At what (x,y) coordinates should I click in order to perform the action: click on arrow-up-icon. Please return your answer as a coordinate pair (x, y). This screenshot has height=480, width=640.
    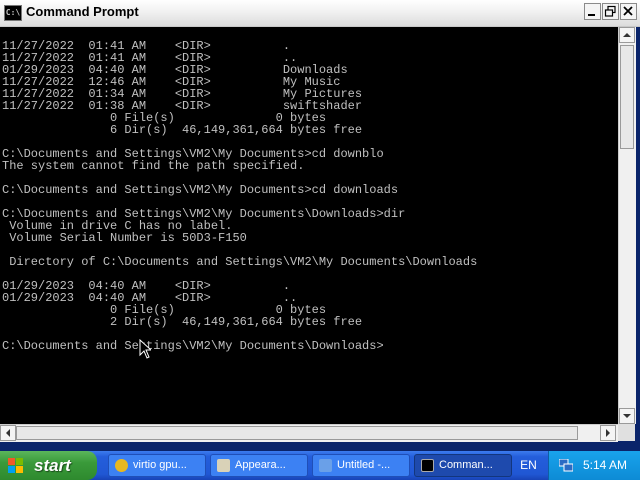
    Looking at the image, I should click on (627, 35).